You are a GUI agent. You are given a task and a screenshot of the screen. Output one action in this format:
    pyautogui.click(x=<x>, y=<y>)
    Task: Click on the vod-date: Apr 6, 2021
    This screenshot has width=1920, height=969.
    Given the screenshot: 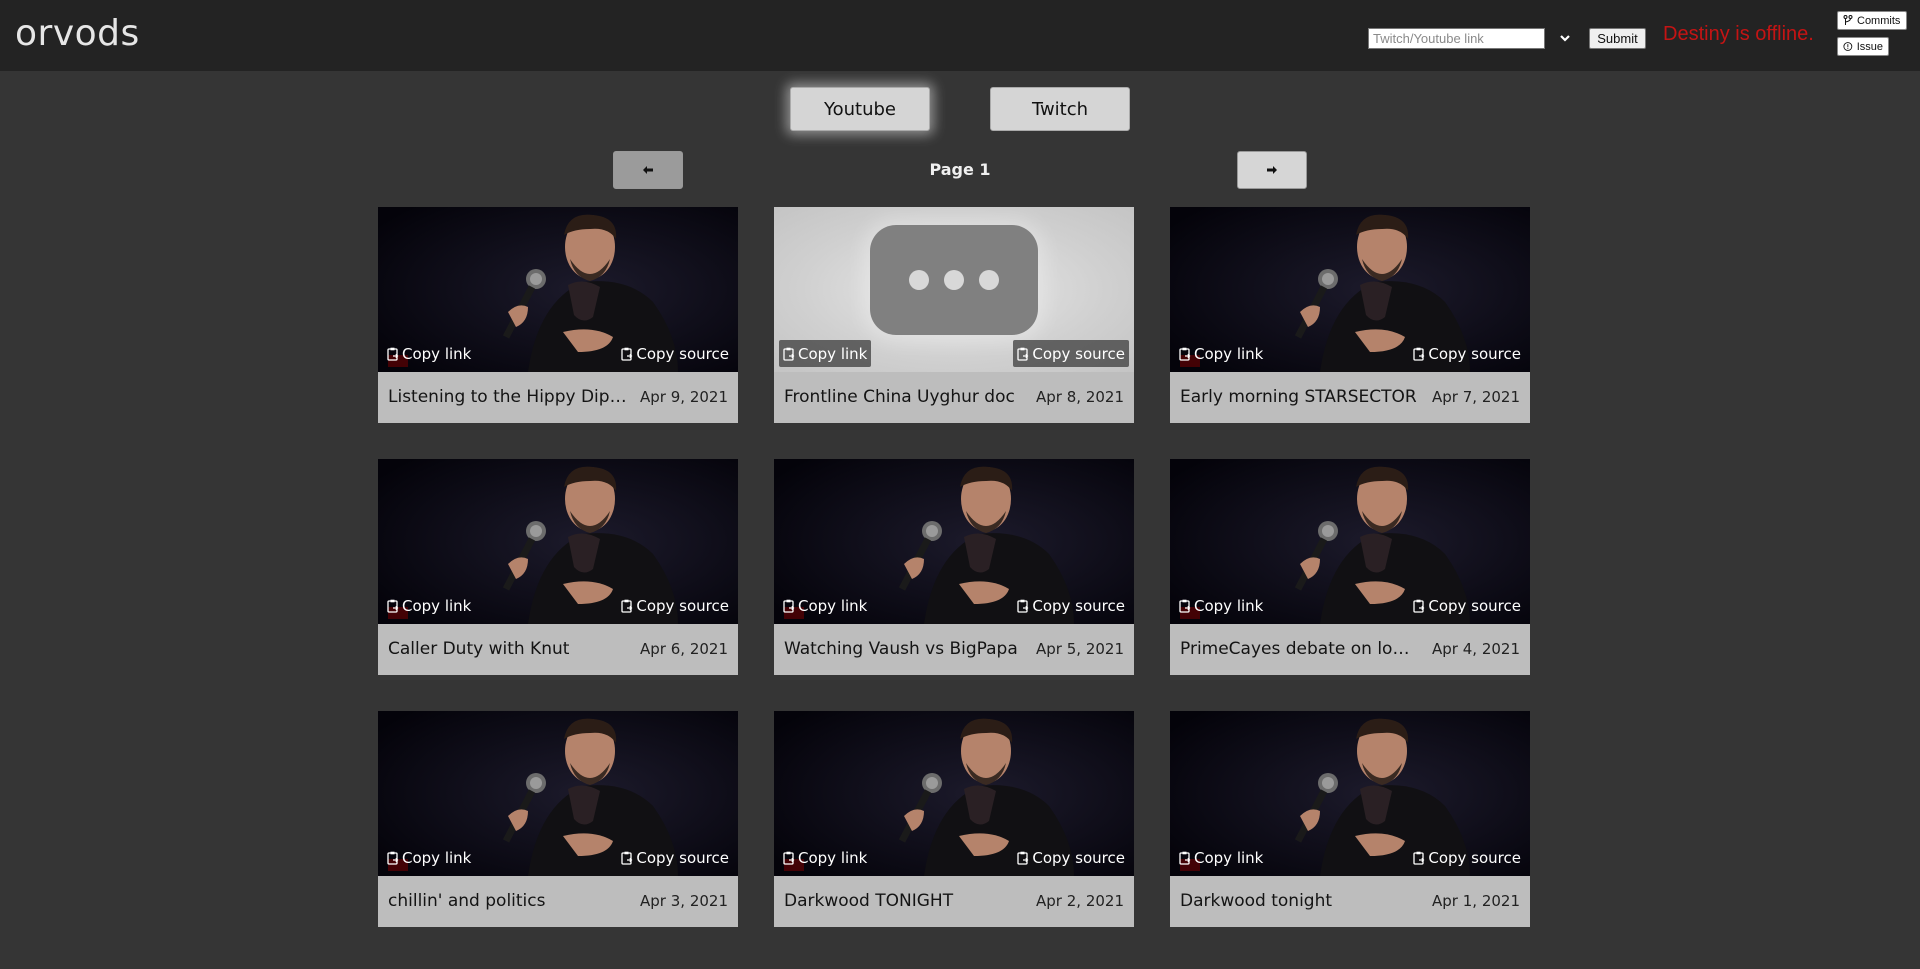 What is the action you would take?
    pyautogui.click(x=684, y=649)
    